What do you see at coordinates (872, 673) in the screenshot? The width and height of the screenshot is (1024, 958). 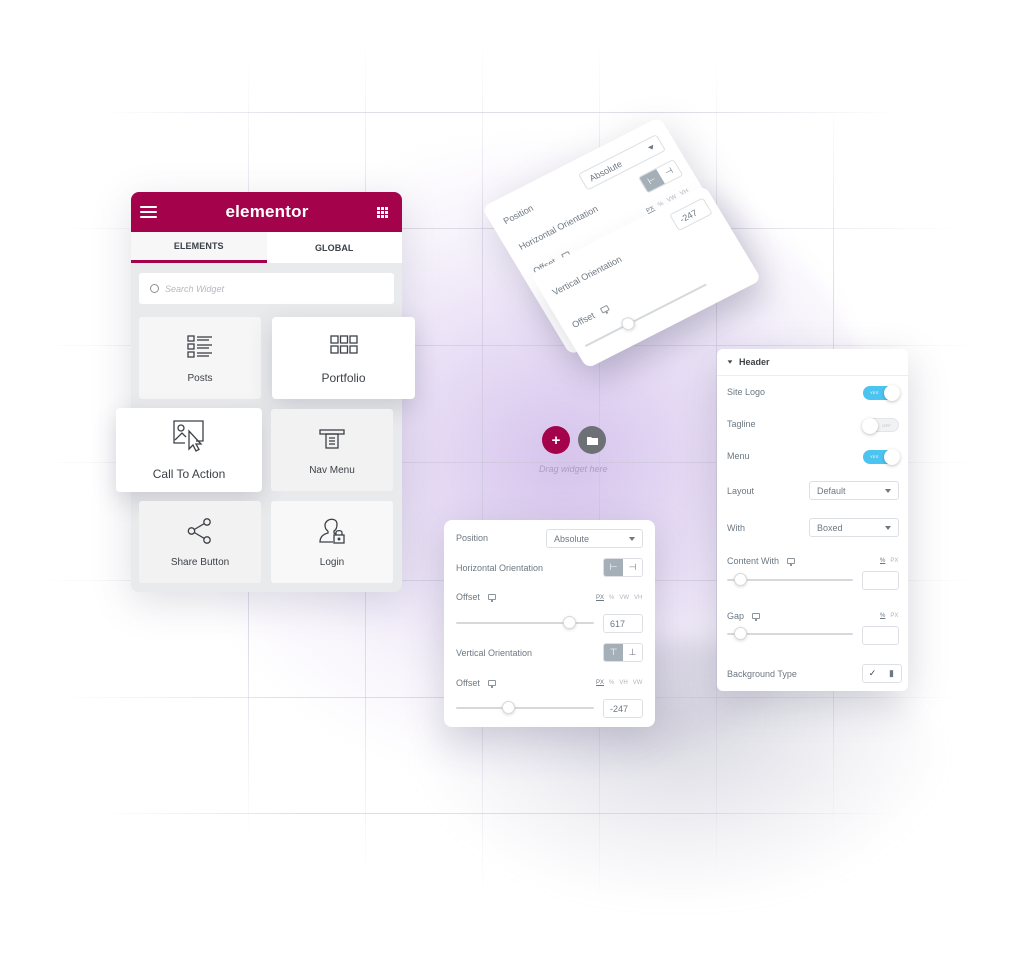 I see `brush-icon: ✓` at bounding box center [872, 673].